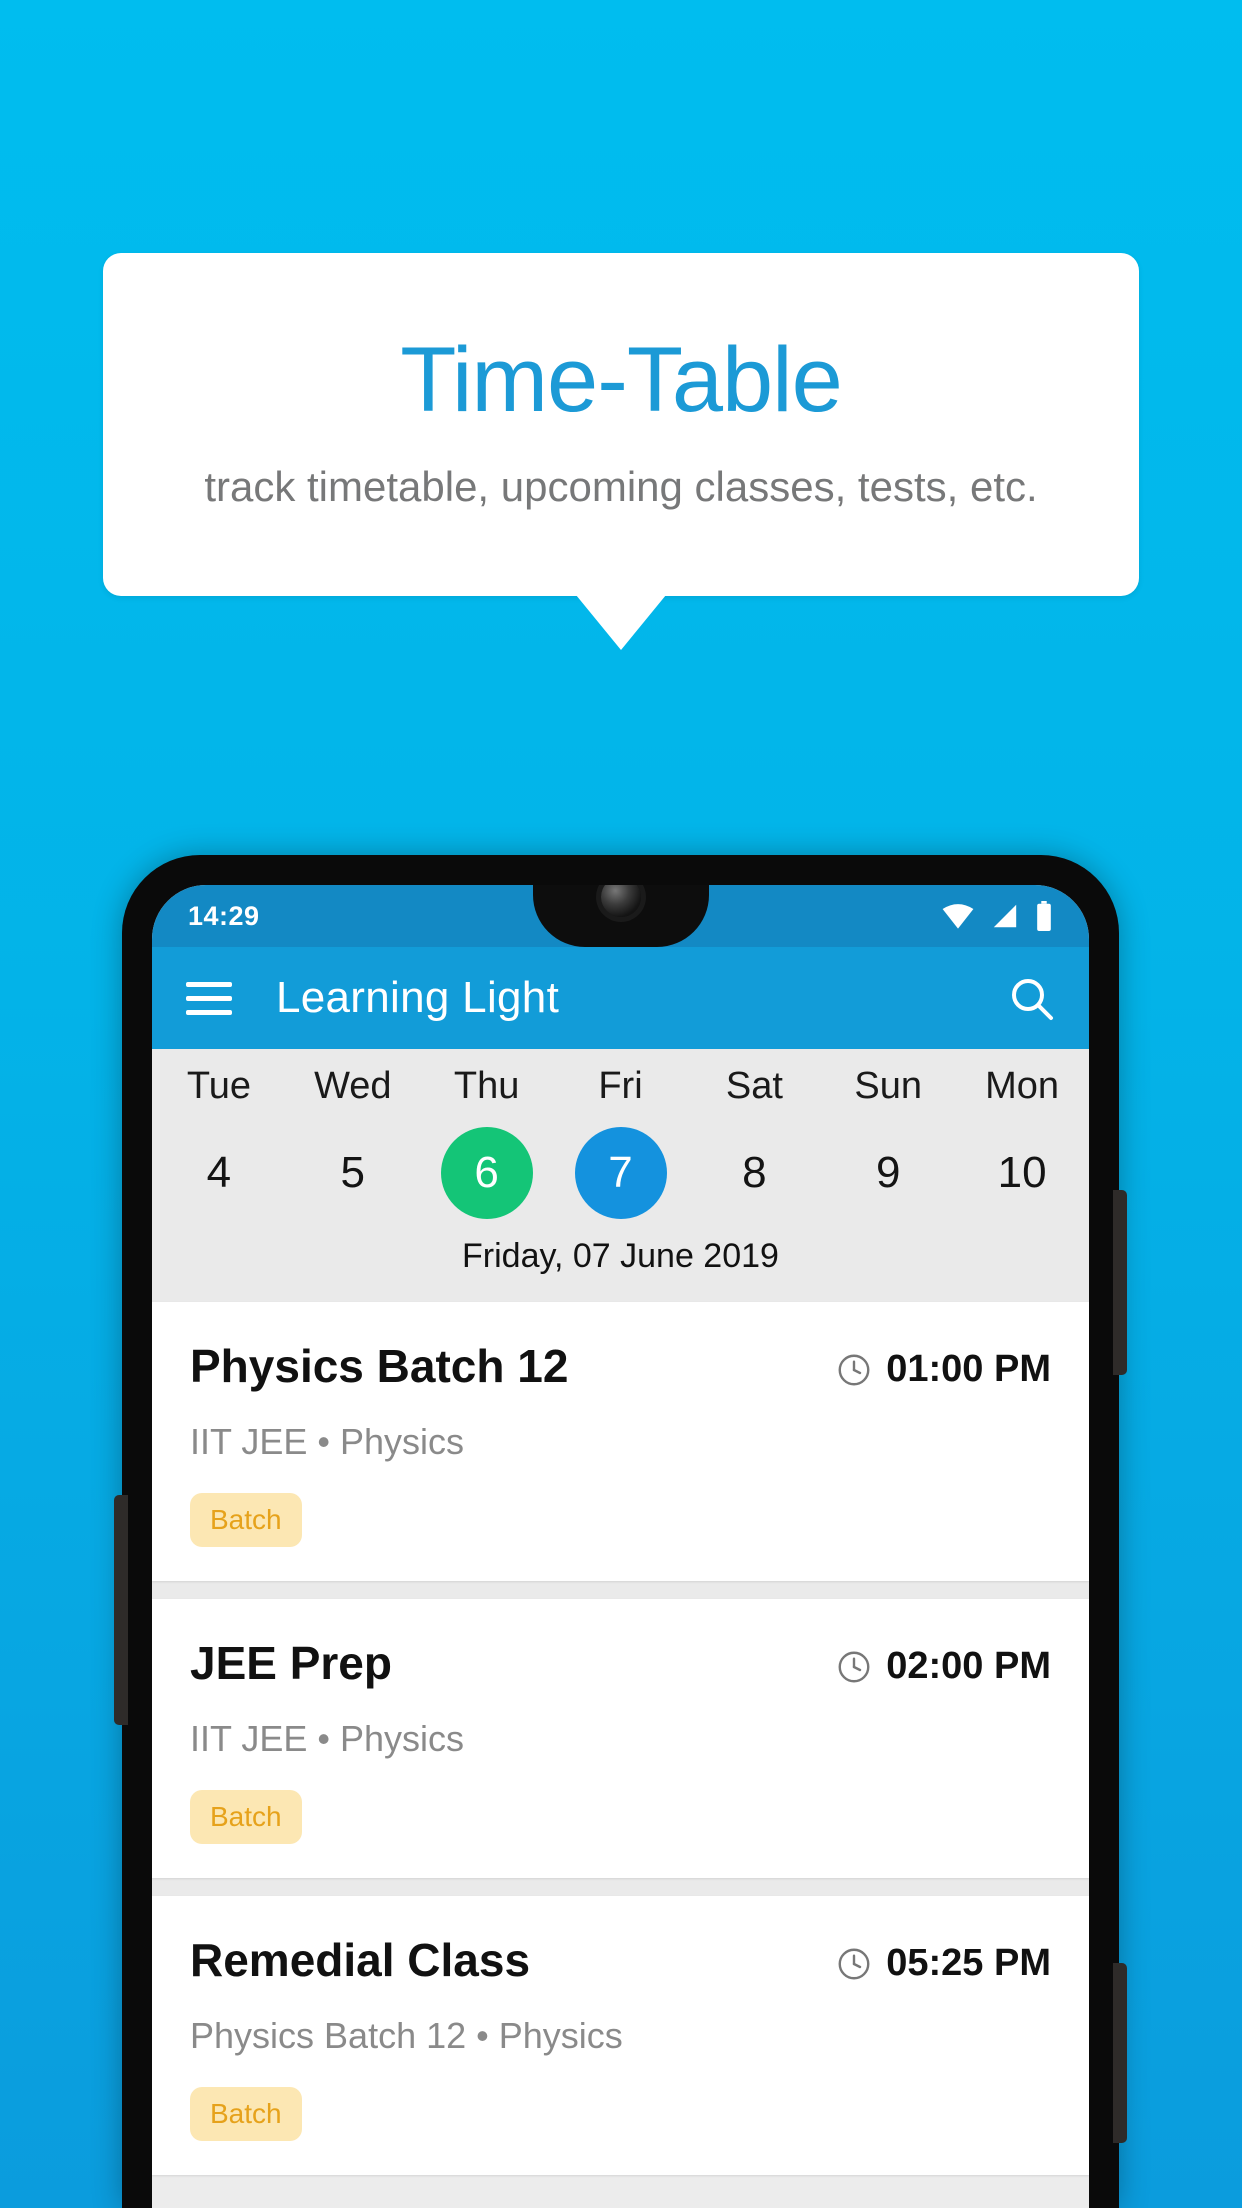 This screenshot has height=2208, width=1242. I want to click on page-title: Time-Table, so click(621, 380).